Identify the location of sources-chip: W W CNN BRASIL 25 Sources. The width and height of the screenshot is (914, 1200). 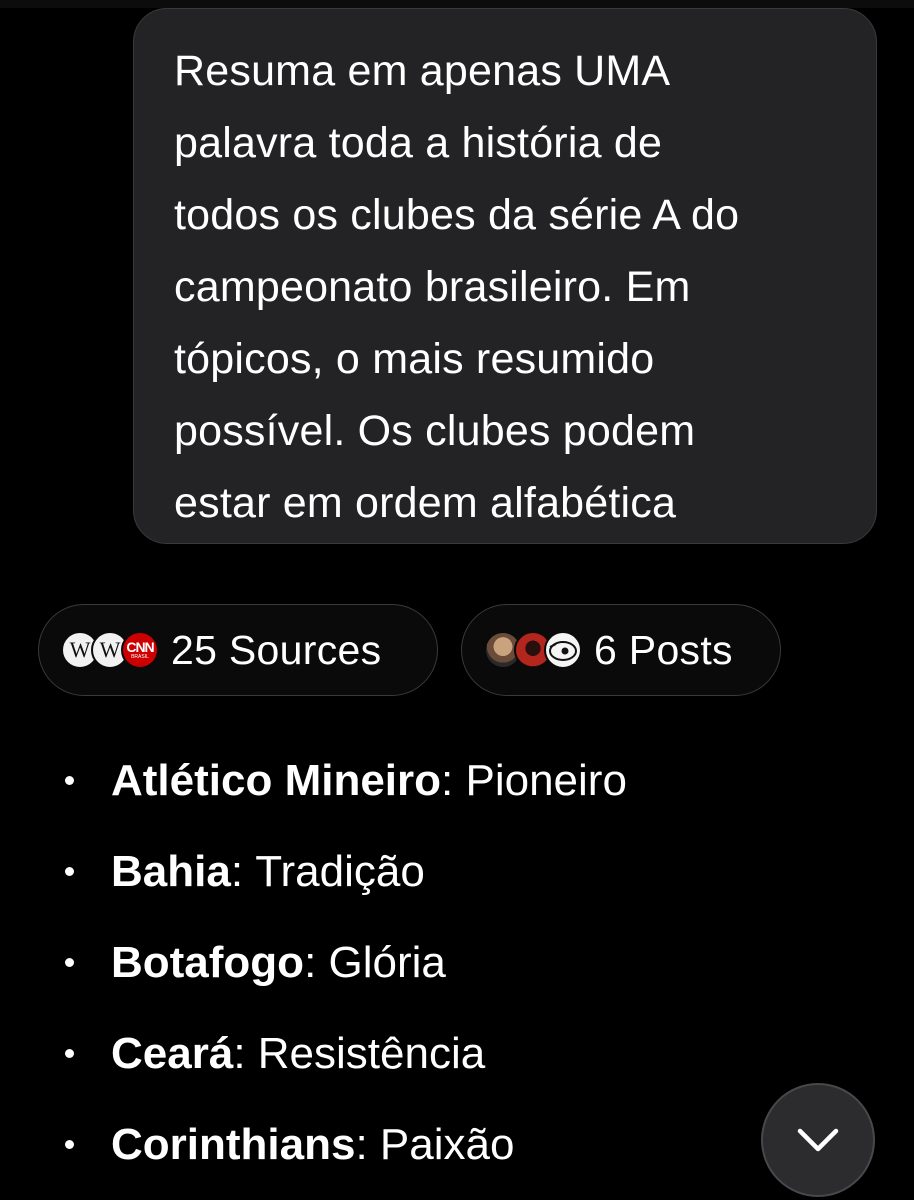
(238, 650).